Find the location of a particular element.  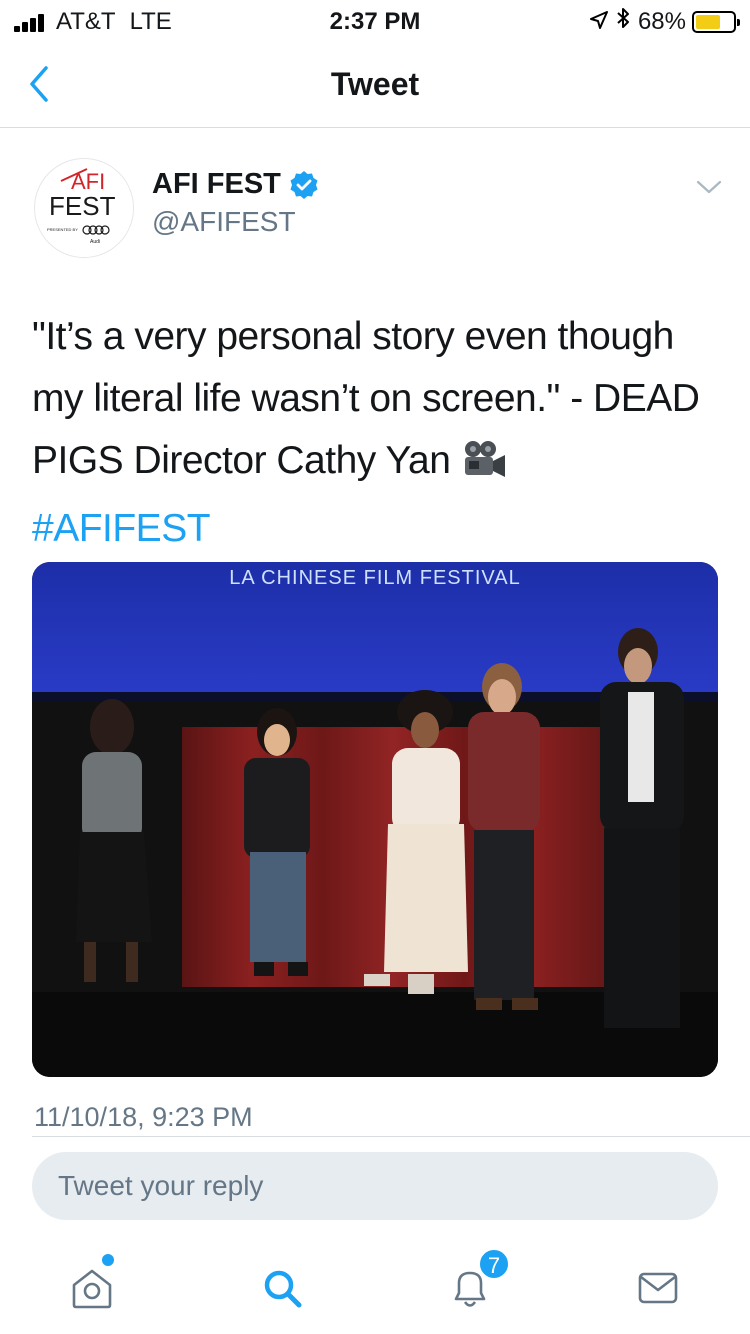

notifications-badge: 7 is located at coordinates (494, 1264).